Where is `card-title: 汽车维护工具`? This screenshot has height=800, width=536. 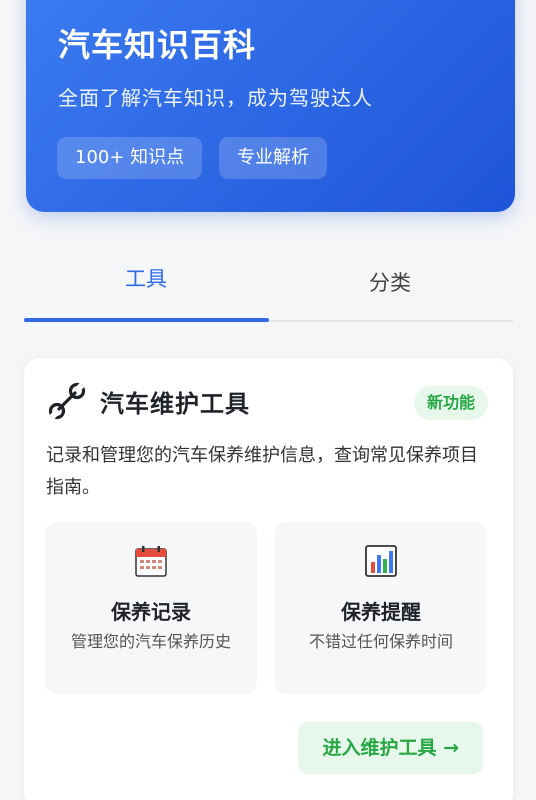
card-title: 汽车维护工具 is located at coordinates (175, 404).